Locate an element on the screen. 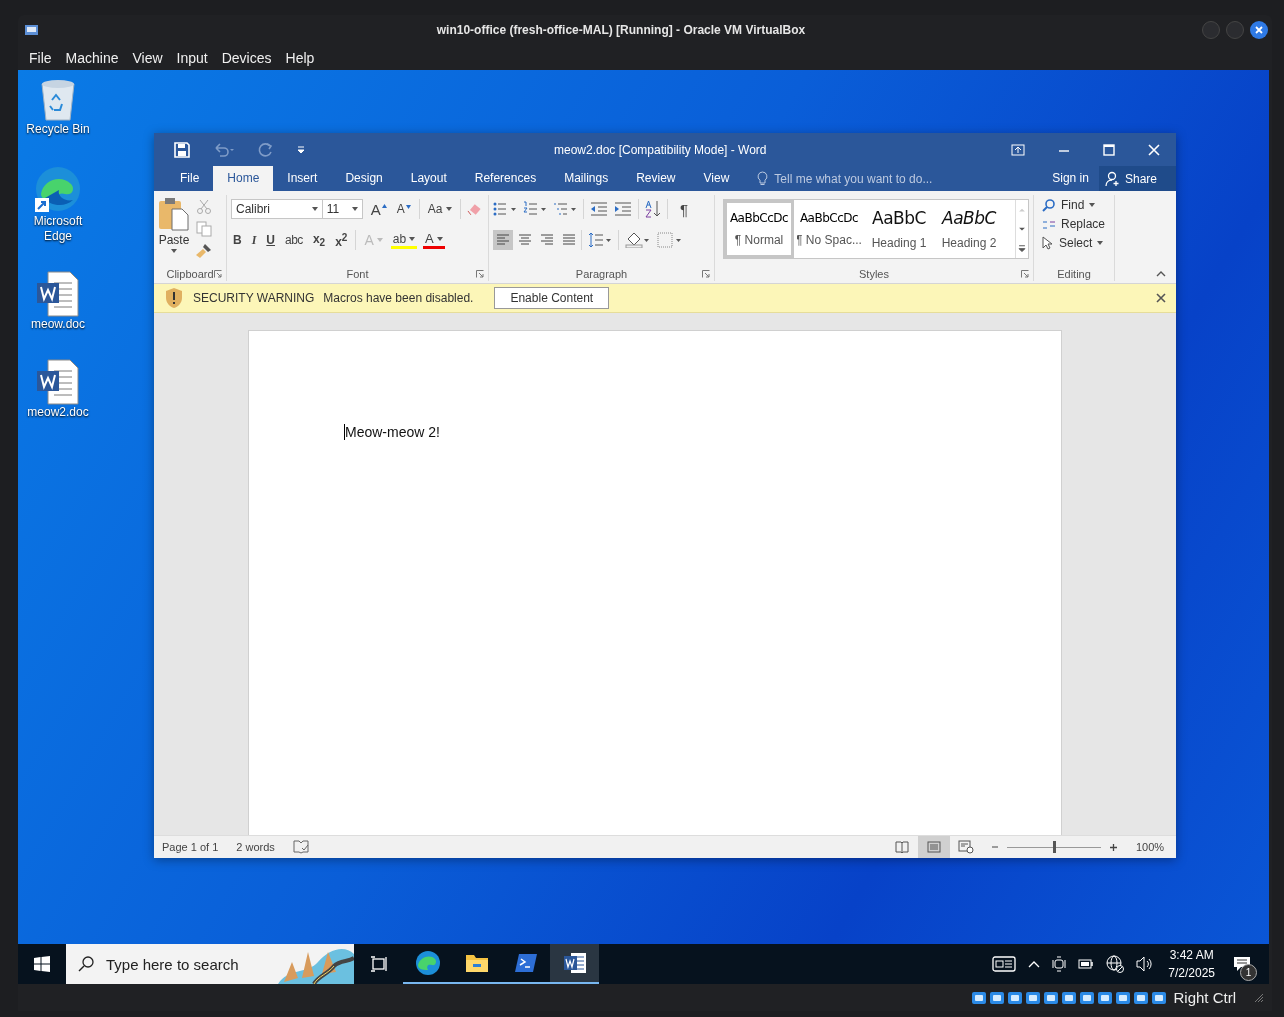 The height and width of the screenshot is (1017, 1284). numbering-icon is located at coordinates (535, 209).